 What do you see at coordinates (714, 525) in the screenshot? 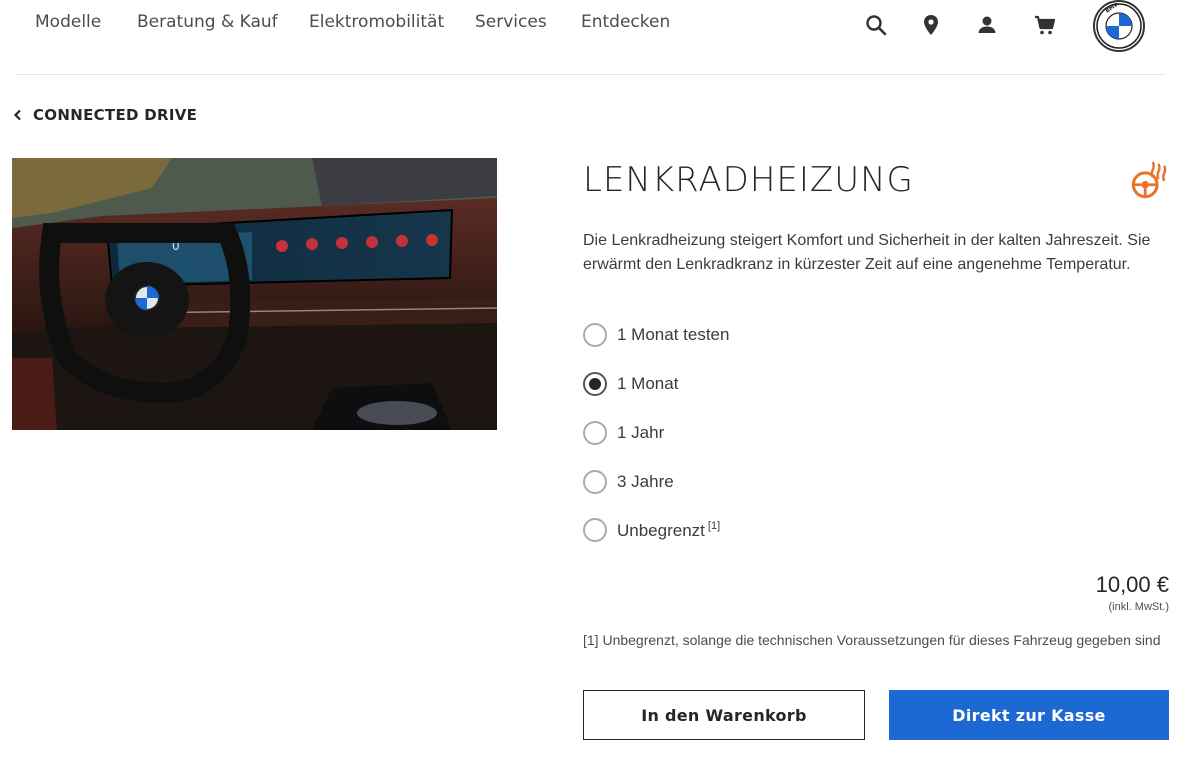
I see `footnote-marker: [1]` at bounding box center [714, 525].